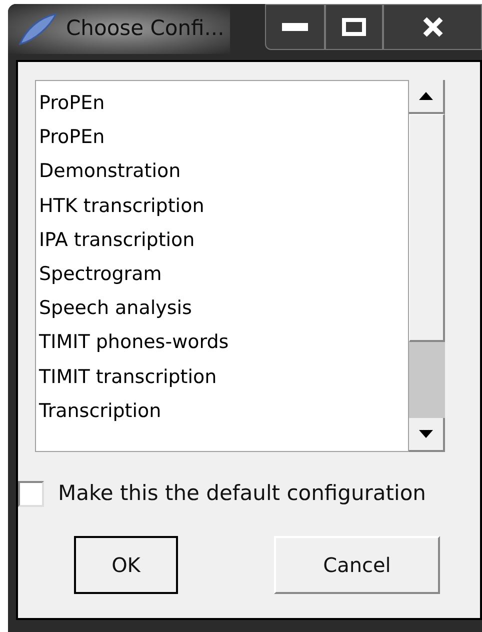 The image size is (482, 632). Describe the element at coordinates (427, 228) in the screenshot. I see `scroll-thumb` at that location.